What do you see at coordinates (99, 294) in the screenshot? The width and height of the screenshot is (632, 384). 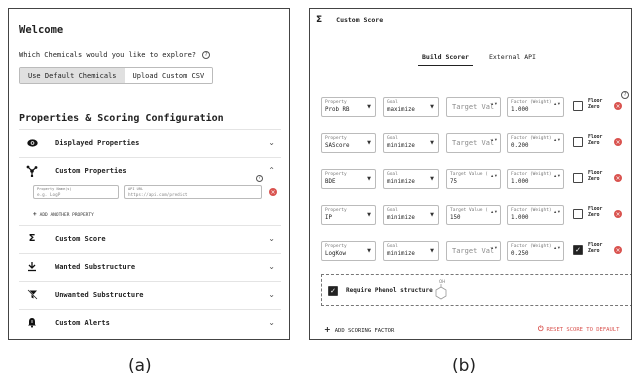 I see `accordion-label: Unwanted Substructure` at bounding box center [99, 294].